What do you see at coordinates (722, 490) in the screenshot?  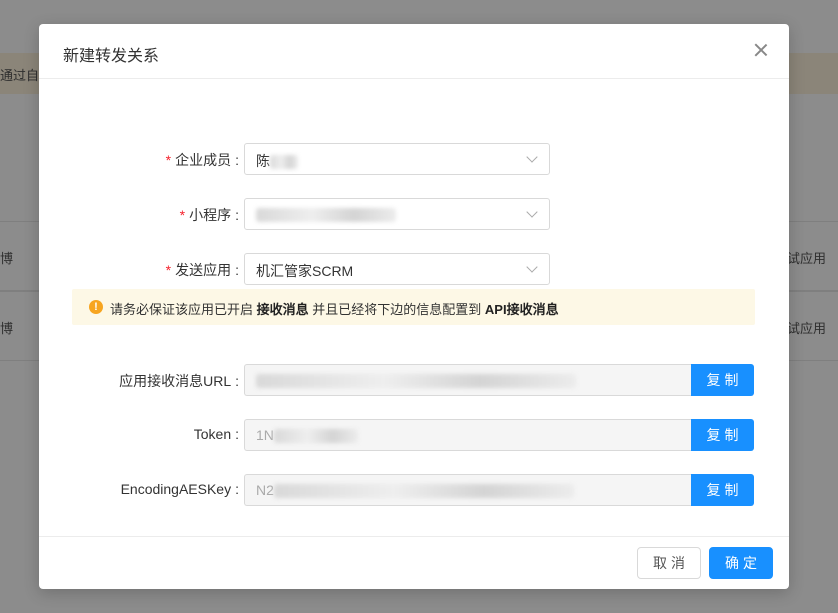 I see `copy-aes-key-button: 复制` at bounding box center [722, 490].